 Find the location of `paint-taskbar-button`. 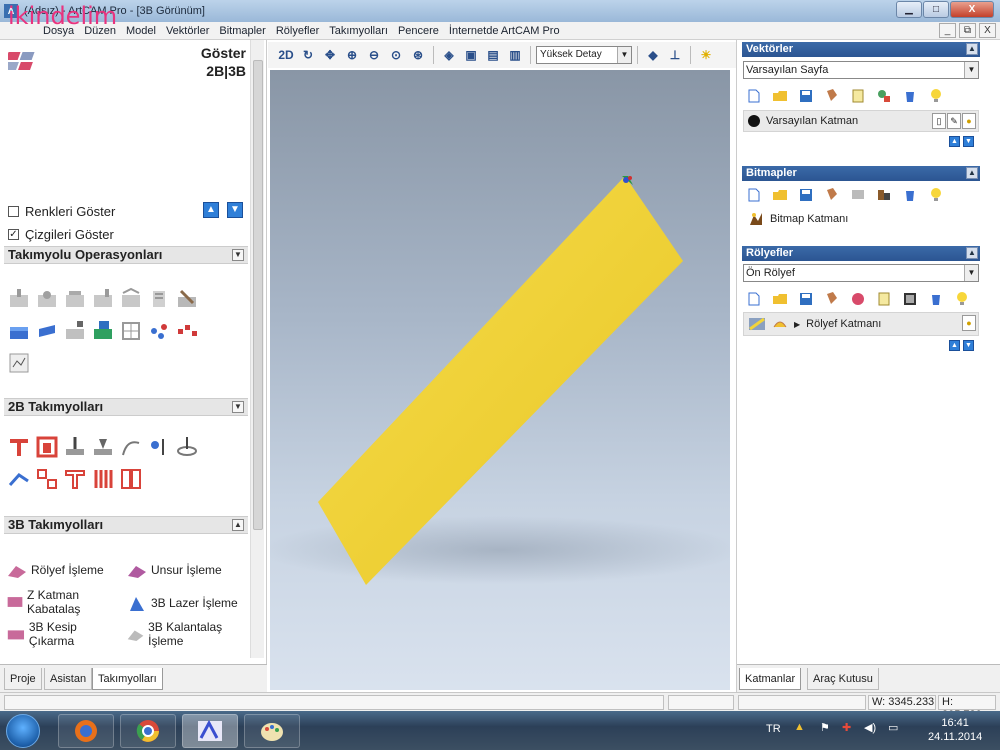

paint-taskbar-button is located at coordinates (272, 731).